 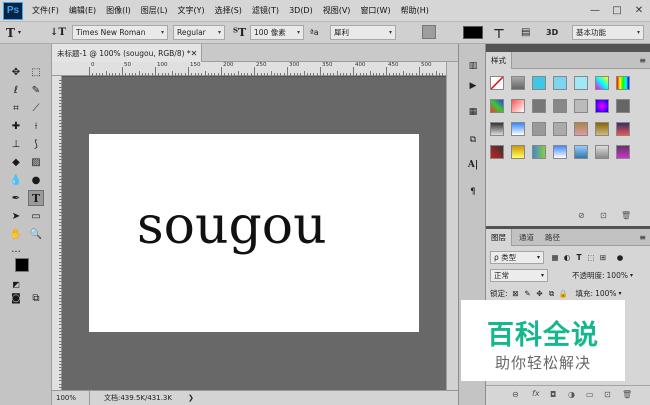 What do you see at coordinates (16, 216) in the screenshot?
I see `path-selection-tool-icon: ➤` at bounding box center [16, 216].